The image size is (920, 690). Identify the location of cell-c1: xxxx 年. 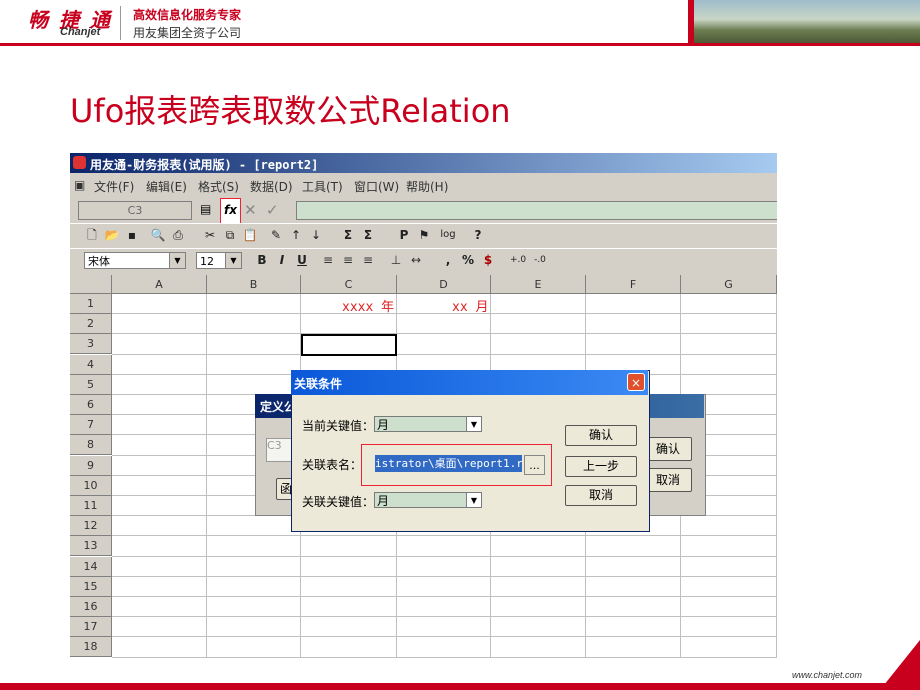
(368, 305).